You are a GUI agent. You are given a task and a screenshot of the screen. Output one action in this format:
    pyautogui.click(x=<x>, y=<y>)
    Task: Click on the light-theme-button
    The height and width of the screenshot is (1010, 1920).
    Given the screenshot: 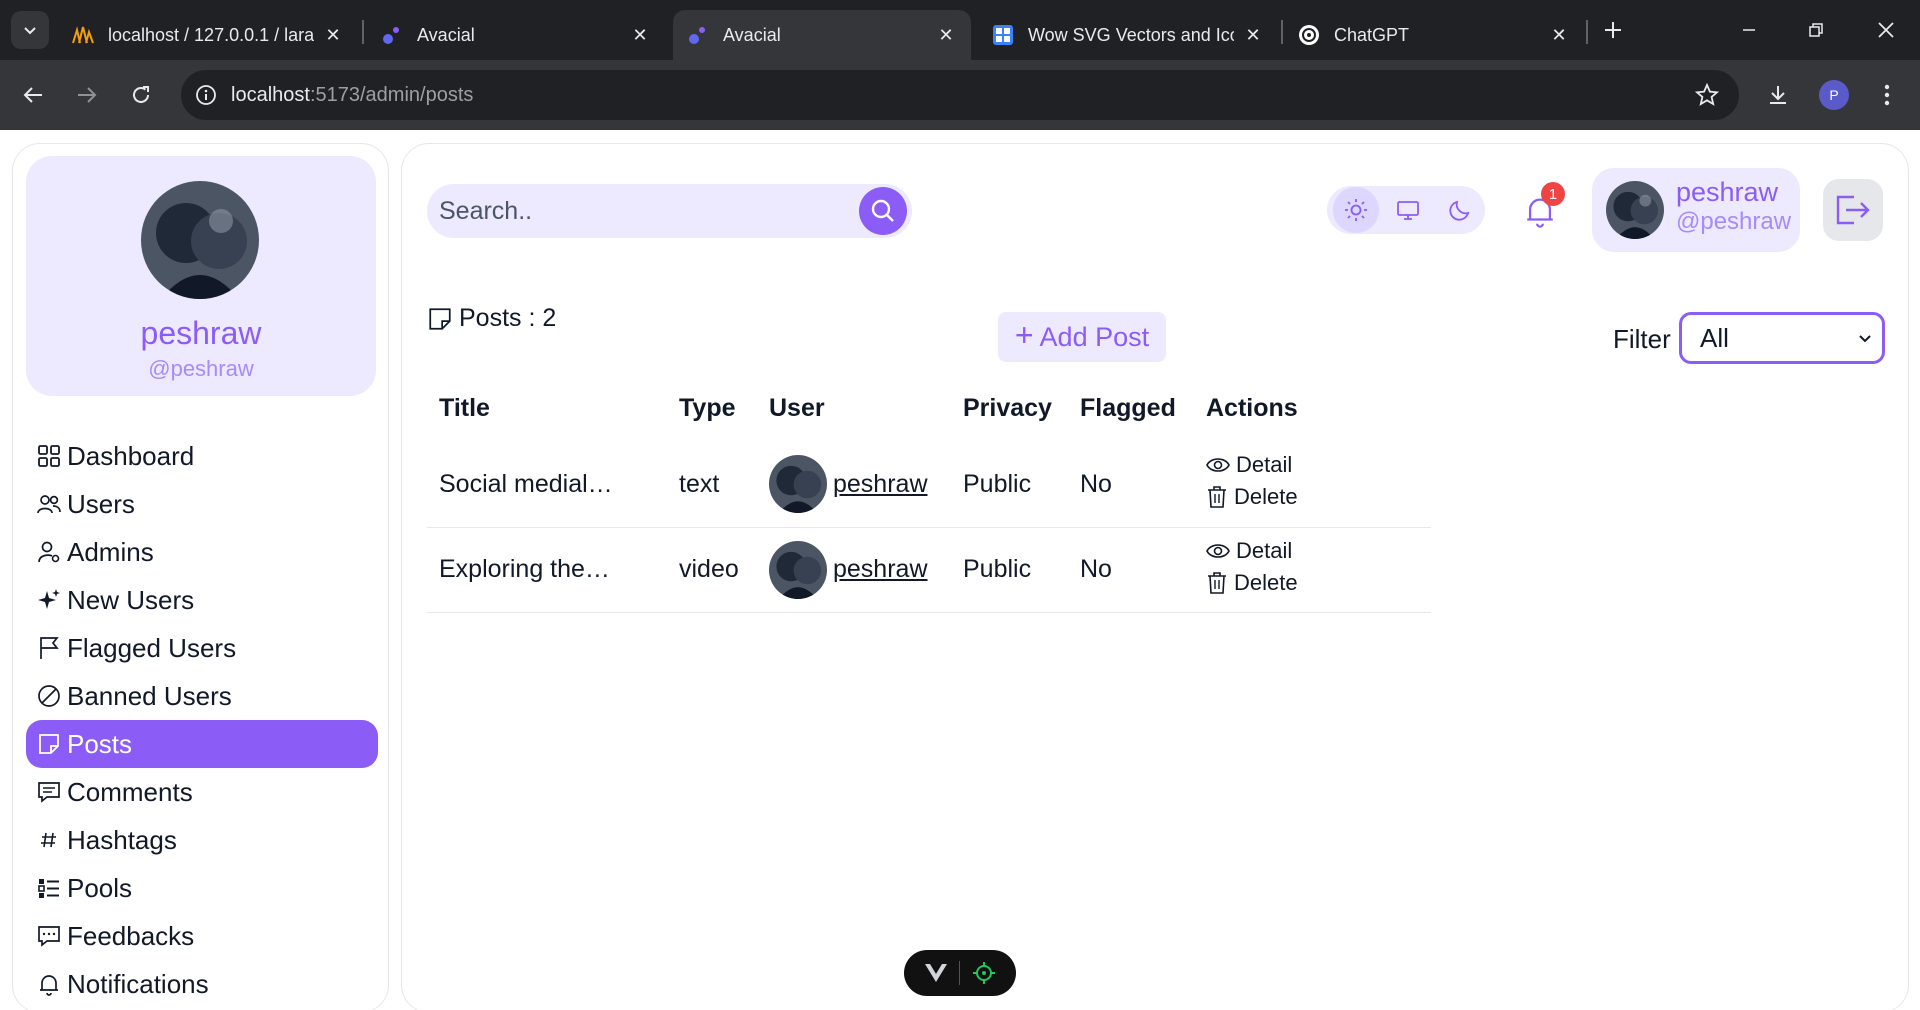 What is the action you would take?
    pyautogui.click(x=1356, y=210)
    